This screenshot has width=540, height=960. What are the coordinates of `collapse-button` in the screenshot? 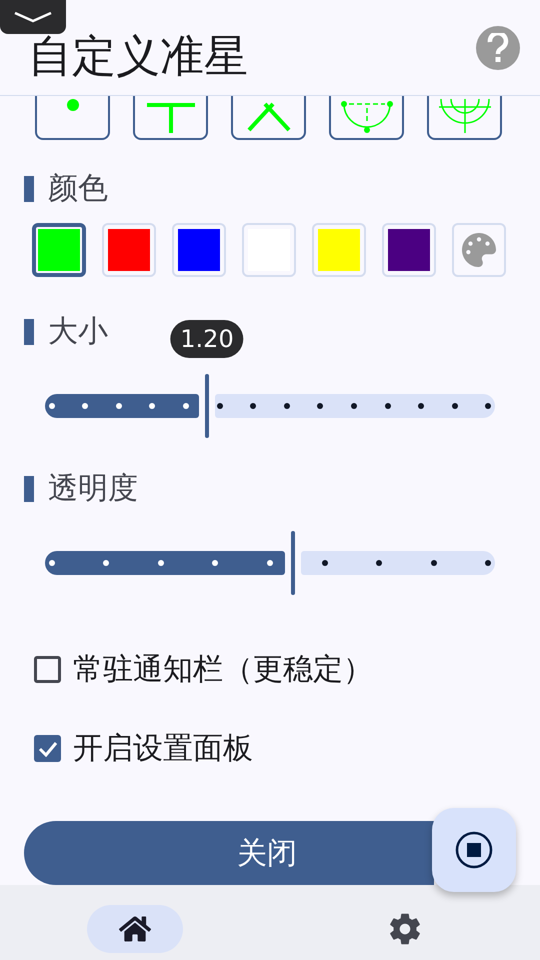 It's located at (33, 17).